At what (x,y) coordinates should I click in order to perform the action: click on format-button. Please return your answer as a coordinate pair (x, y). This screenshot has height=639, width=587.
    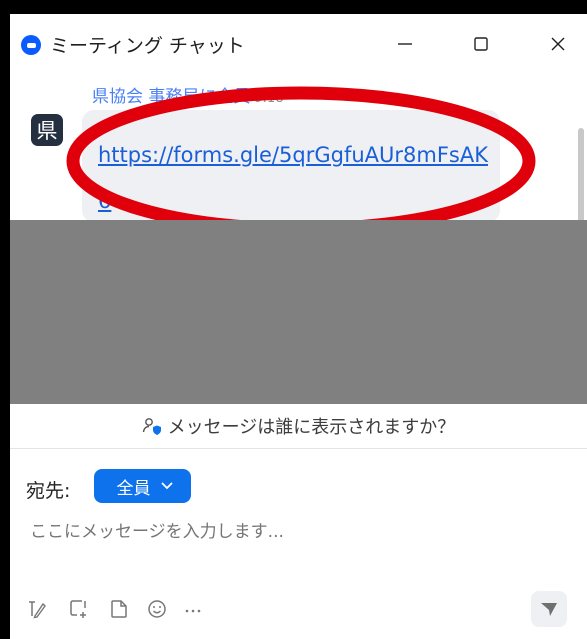
    Looking at the image, I should click on (37, 609).